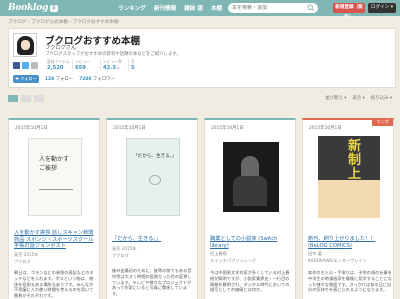  Describe the element at coordinates (155, 156) in the screenshot. I see `cover-text: 「だから、生きる。」` at that location.